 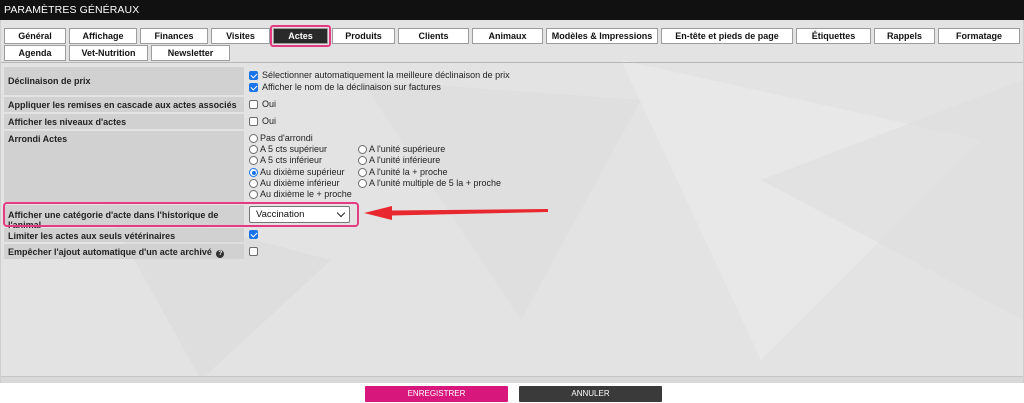 What do you see at coordinates (253, 160) in the screenshot?
I see `radio-5cts-inf` at bounding box center [253, 160].